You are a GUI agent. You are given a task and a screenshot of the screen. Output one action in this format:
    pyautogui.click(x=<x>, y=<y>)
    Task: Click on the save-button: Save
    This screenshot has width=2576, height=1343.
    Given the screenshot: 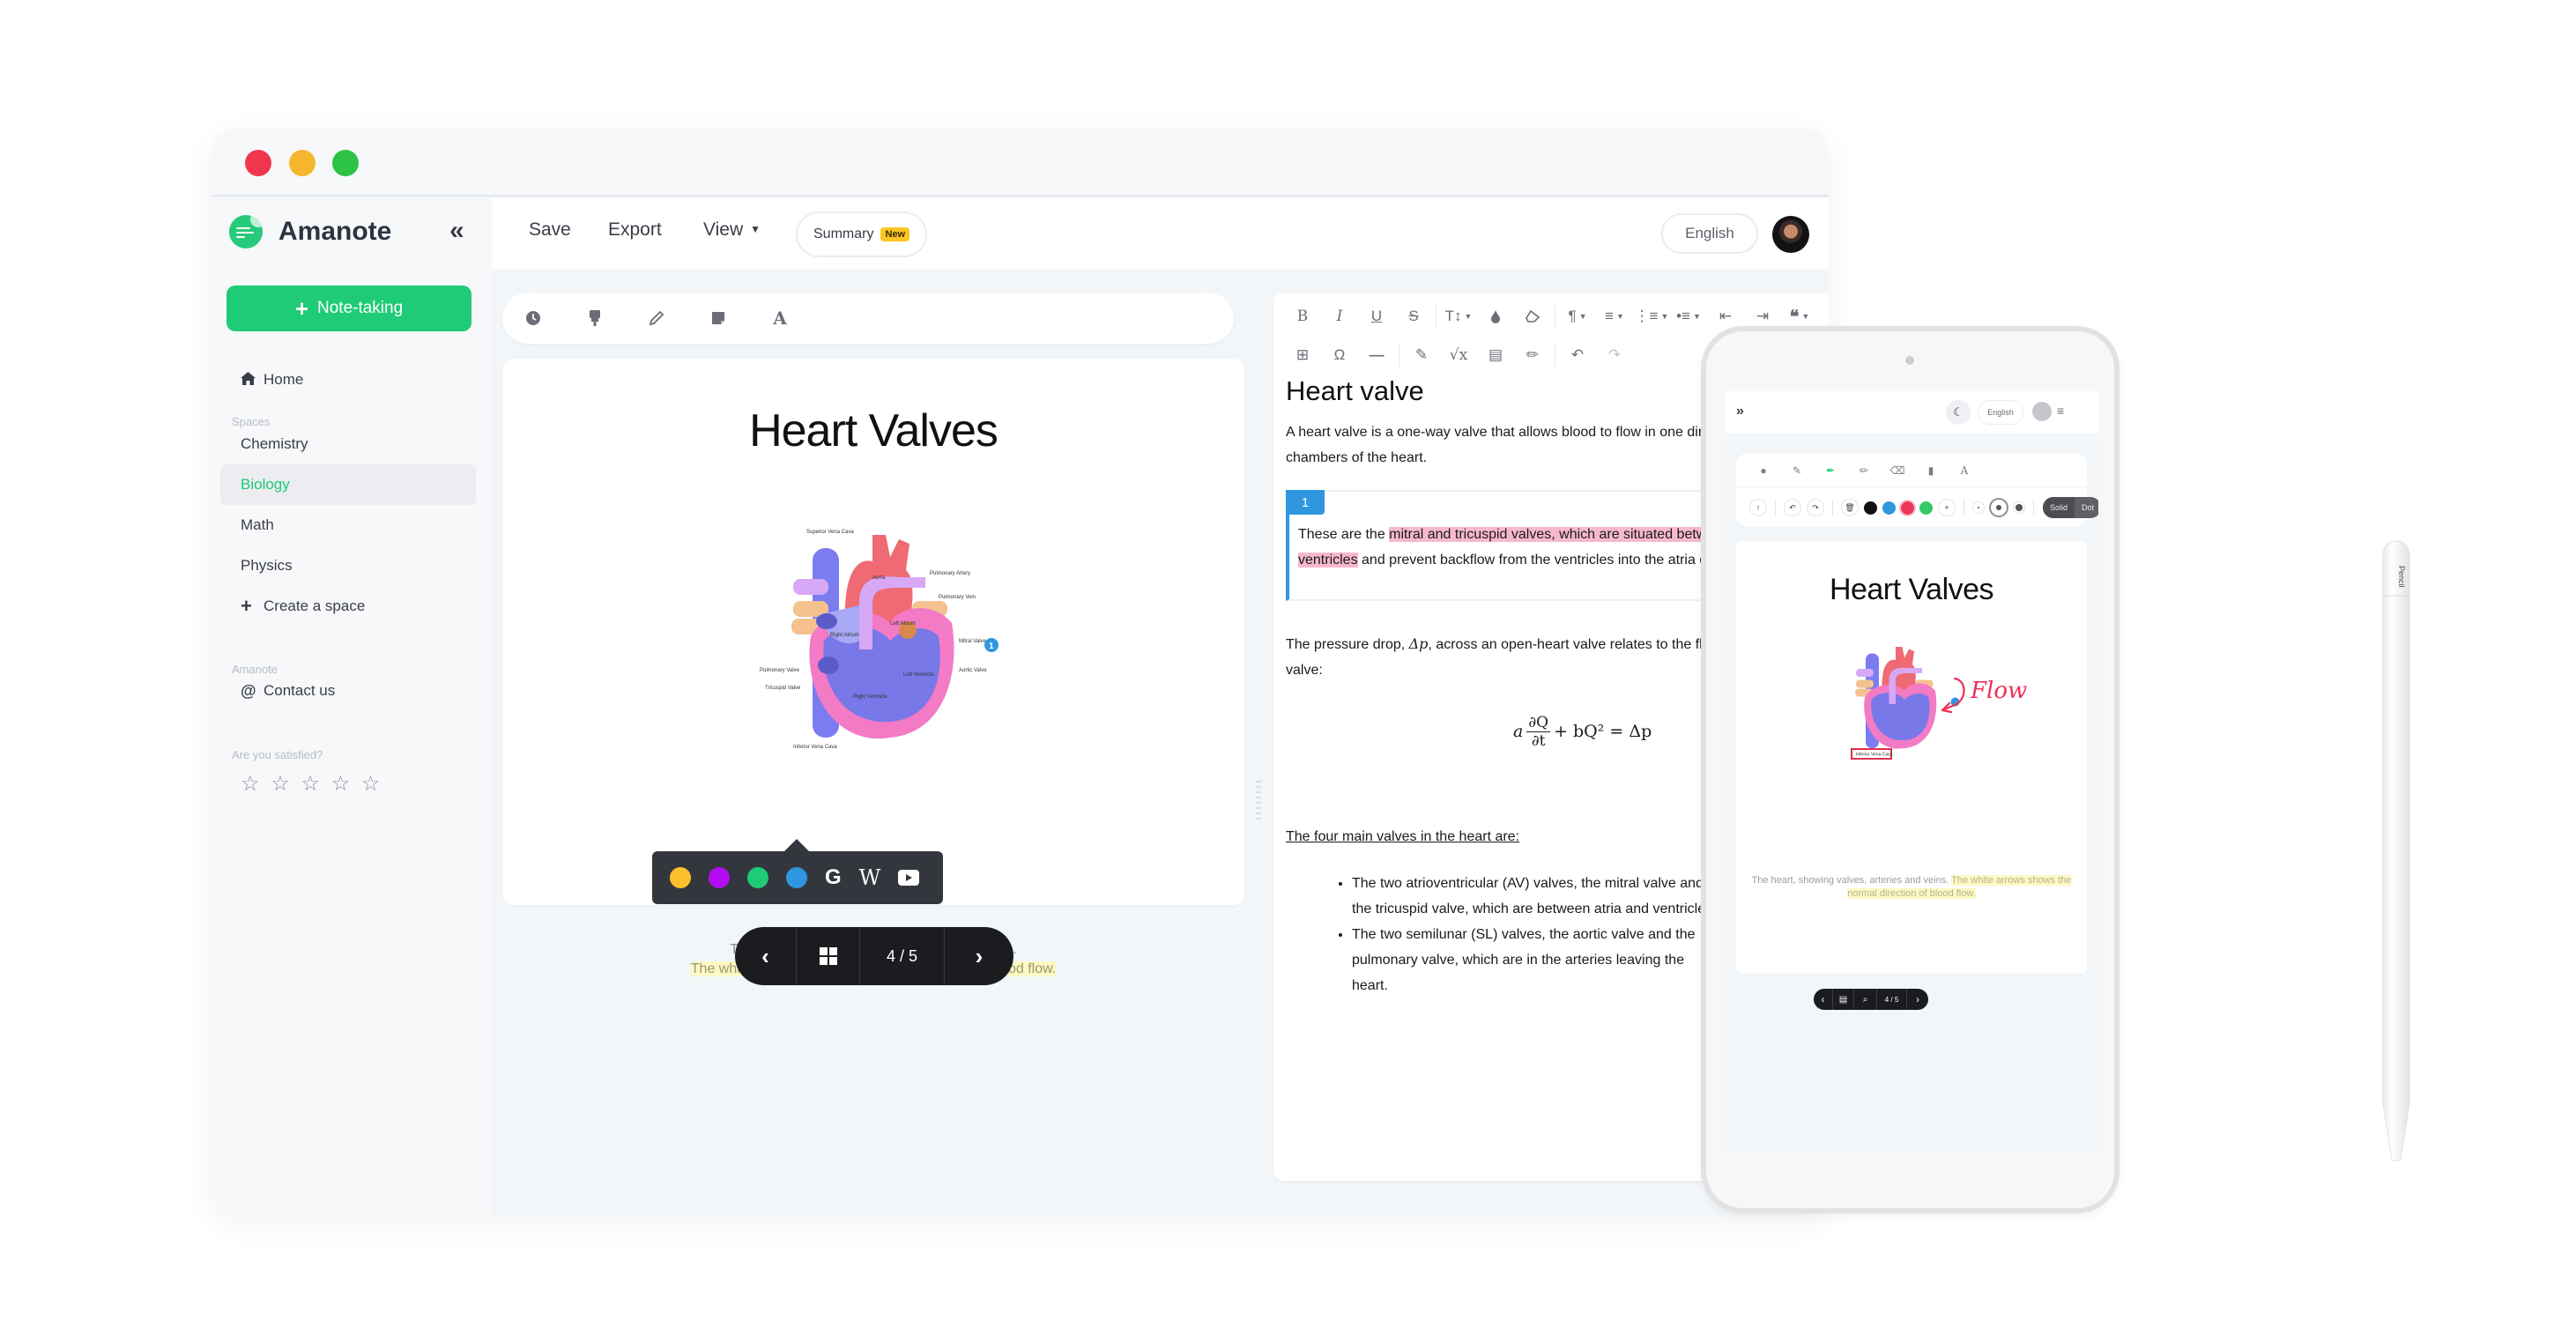 What is the action you would take?
    pyautogui.click(x=550, y=230)
    